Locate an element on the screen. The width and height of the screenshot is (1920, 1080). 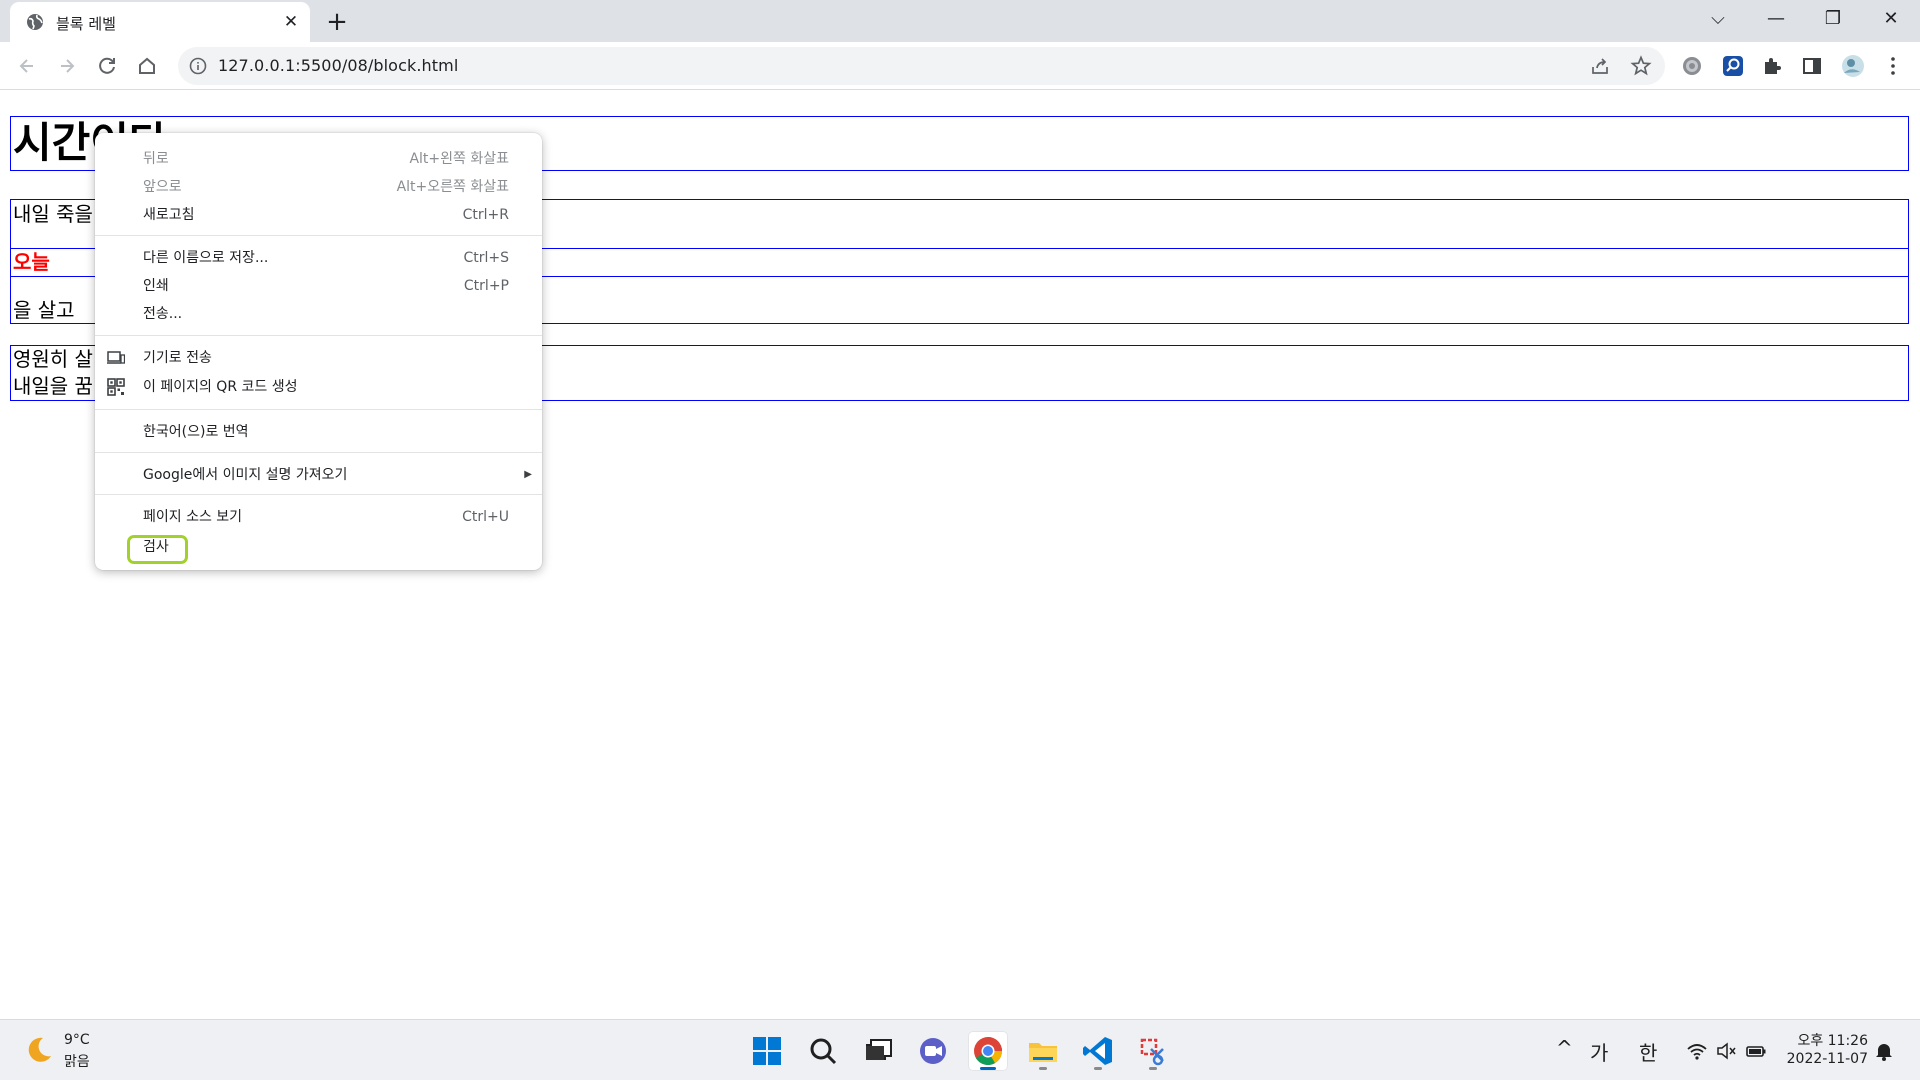
restore-button: ❐ is located at coordinates (1833, 19).